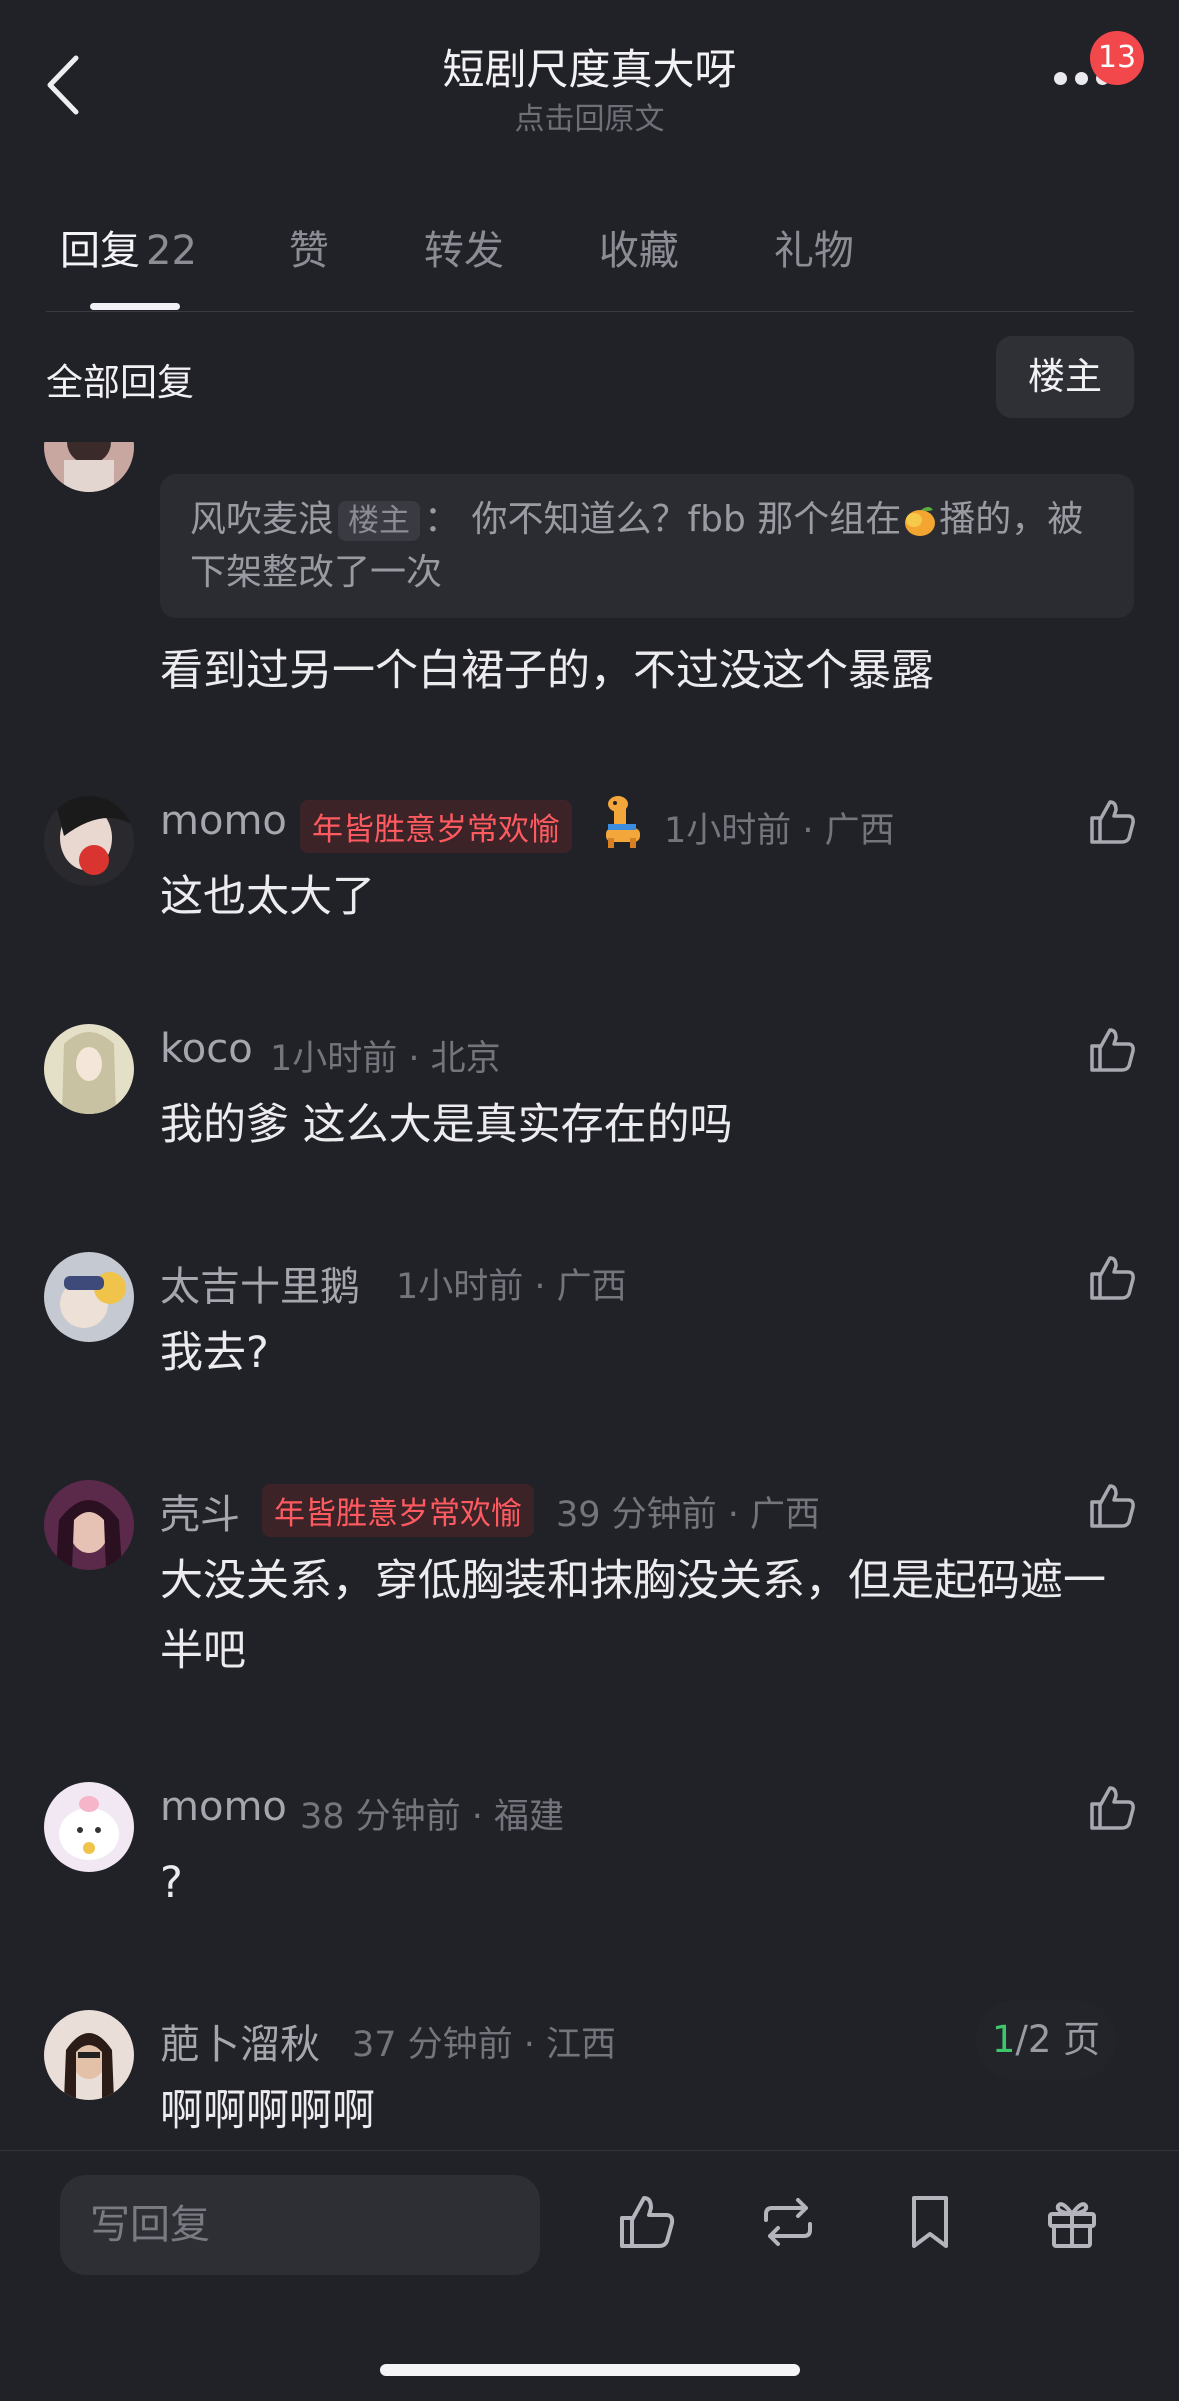 The height and width of the screenshot is (2401, 1179). I want to click on owner-badge: 楼主, so click(379, 521).